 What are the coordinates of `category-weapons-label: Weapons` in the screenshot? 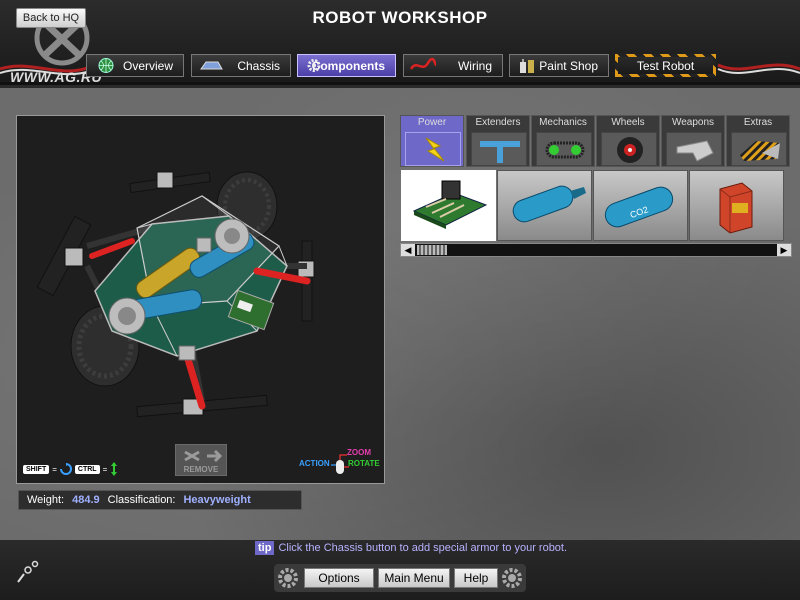 It's located at (693, 122).